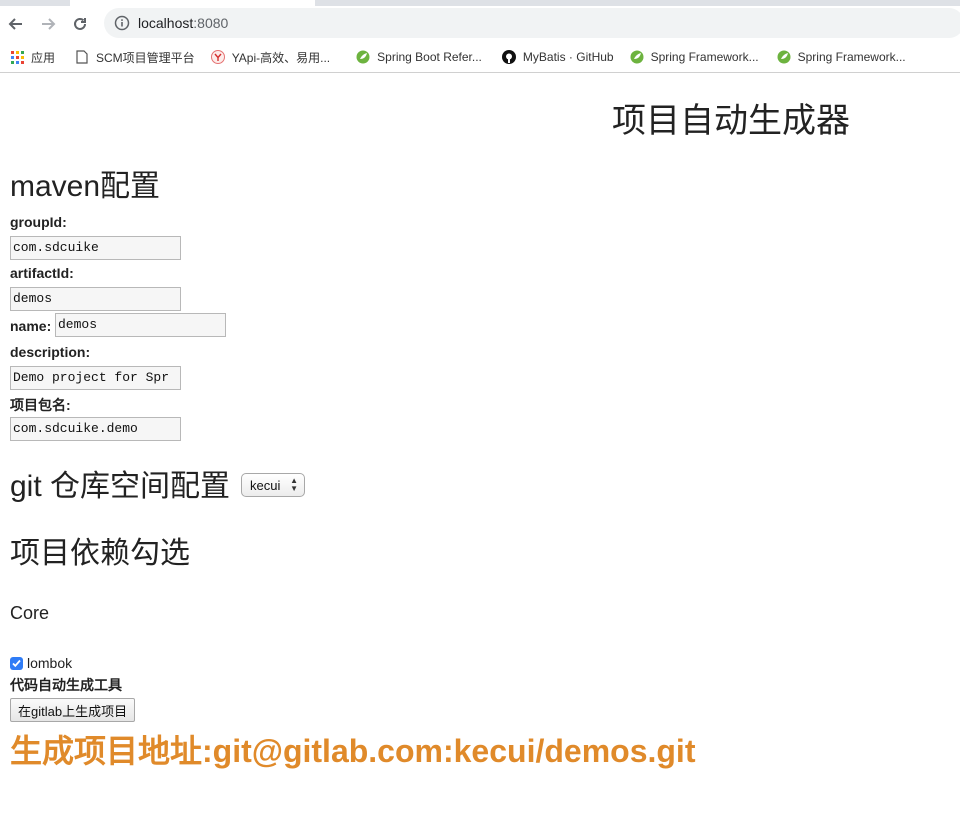  What do you see at coordinates (50, 663) in the screenshot?
I see `lombok-label: lombok` at bounding box center [50, 663].